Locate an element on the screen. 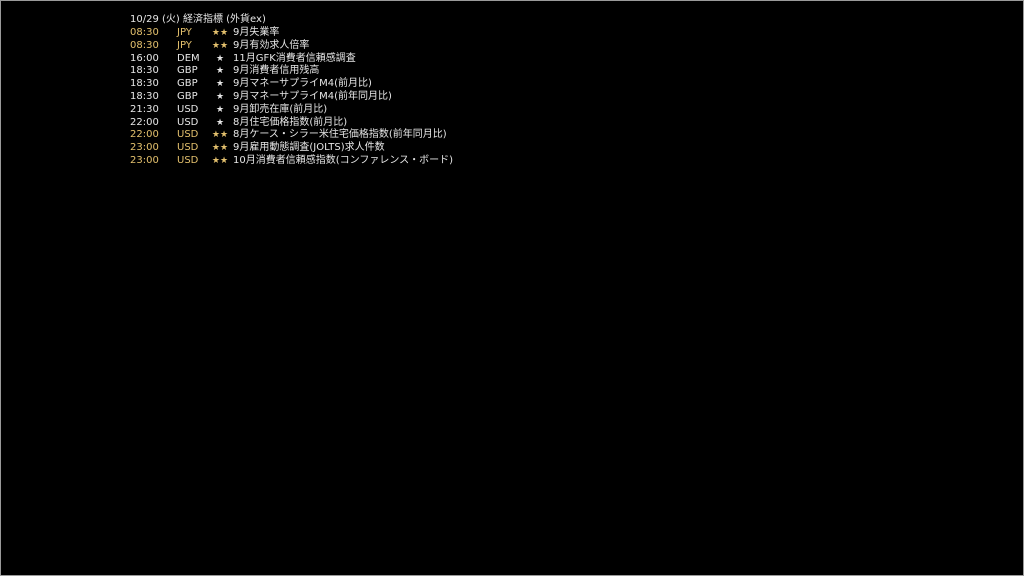 The image size is (1024, 576). event-name: 8月ケース・シラー米住宅価格指数(前年同月比) is located at coordinates (340, 135).